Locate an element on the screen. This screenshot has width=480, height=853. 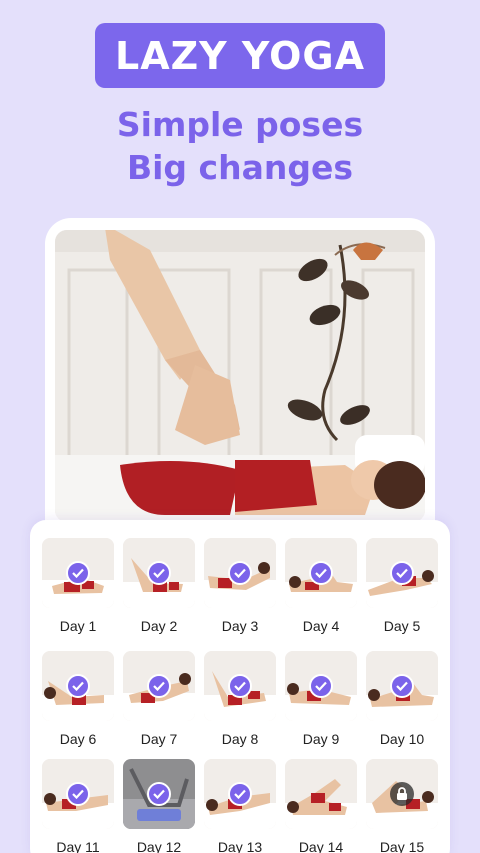
day-card: Day 5 is located at coordinates (402, 588).